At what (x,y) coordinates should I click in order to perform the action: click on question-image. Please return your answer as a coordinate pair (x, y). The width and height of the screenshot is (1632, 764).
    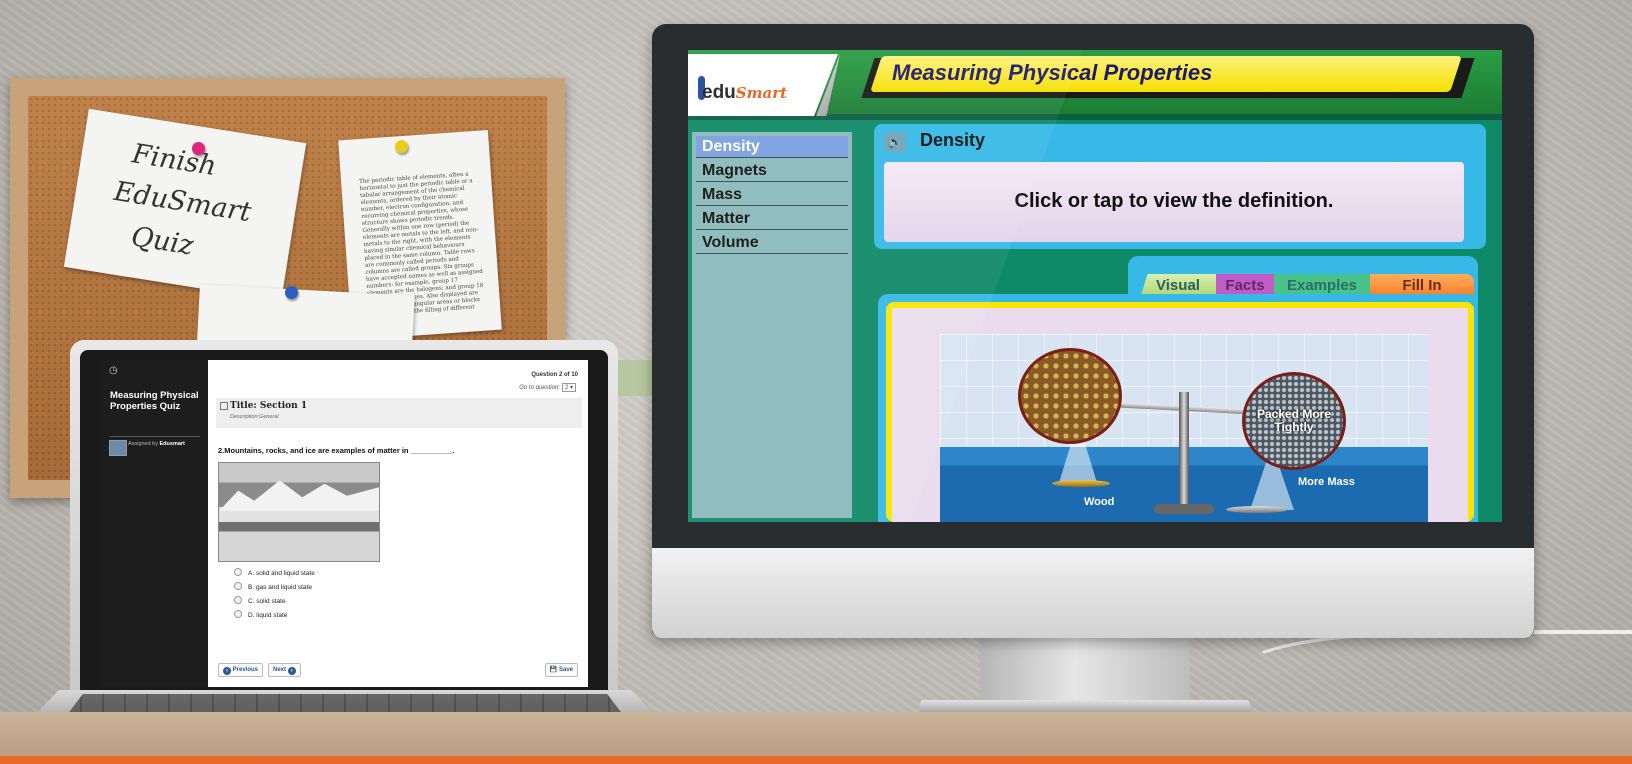
    Looking at the image, I should click on (299, 512).